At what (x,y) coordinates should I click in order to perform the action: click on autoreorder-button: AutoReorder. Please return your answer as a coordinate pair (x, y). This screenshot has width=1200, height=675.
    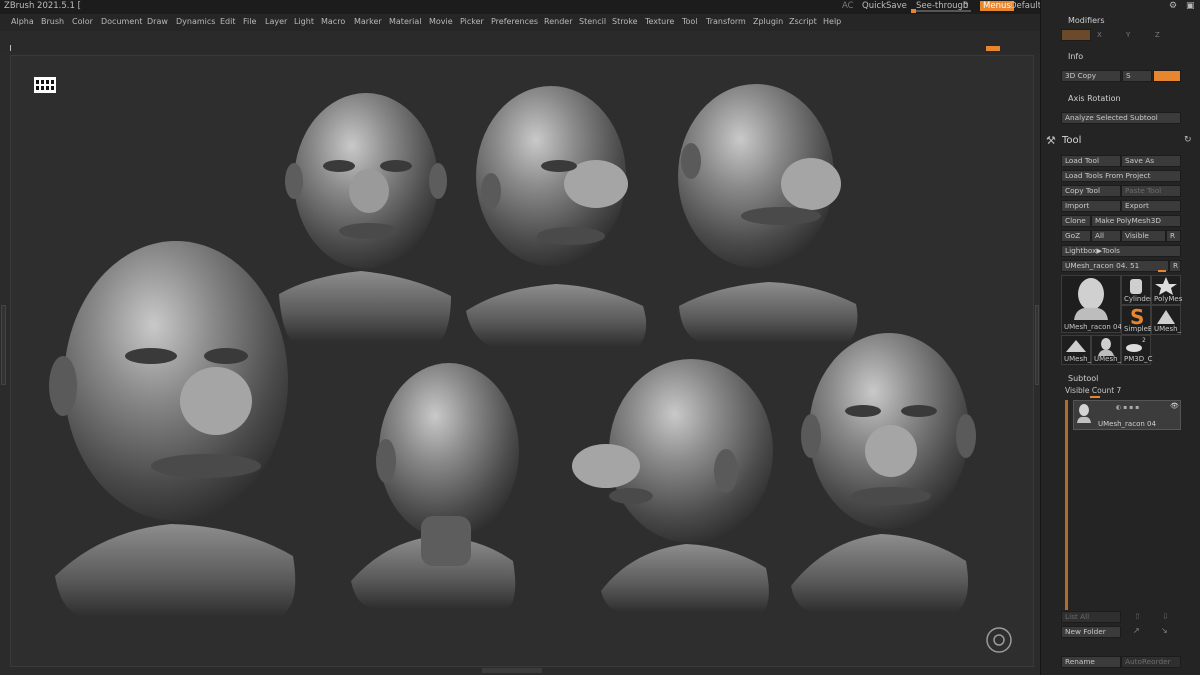
    Looking at the image, I should click on (1151, 662).